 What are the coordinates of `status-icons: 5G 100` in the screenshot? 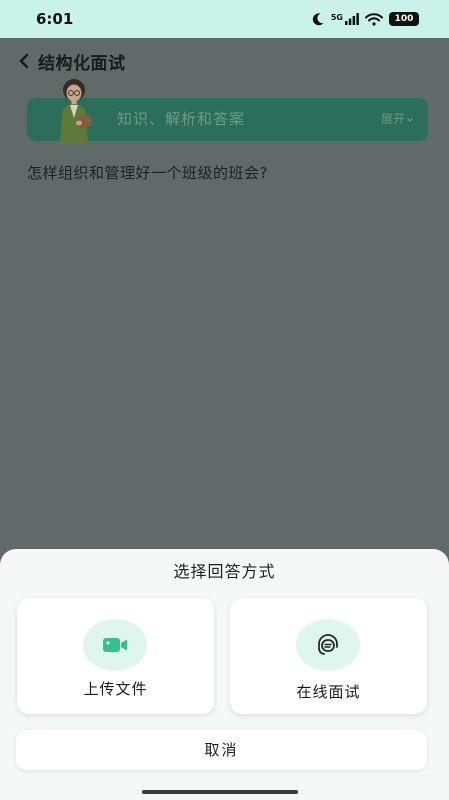 It's located at (365, 19).